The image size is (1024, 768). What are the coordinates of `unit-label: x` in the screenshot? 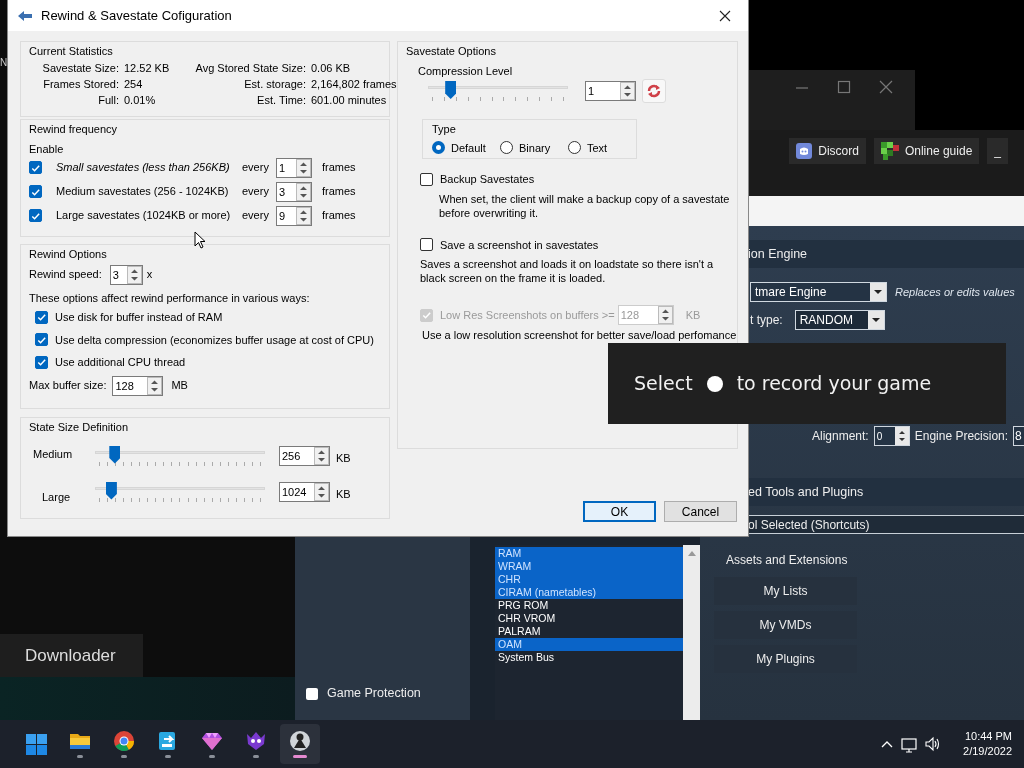 It's located at (149, 275).